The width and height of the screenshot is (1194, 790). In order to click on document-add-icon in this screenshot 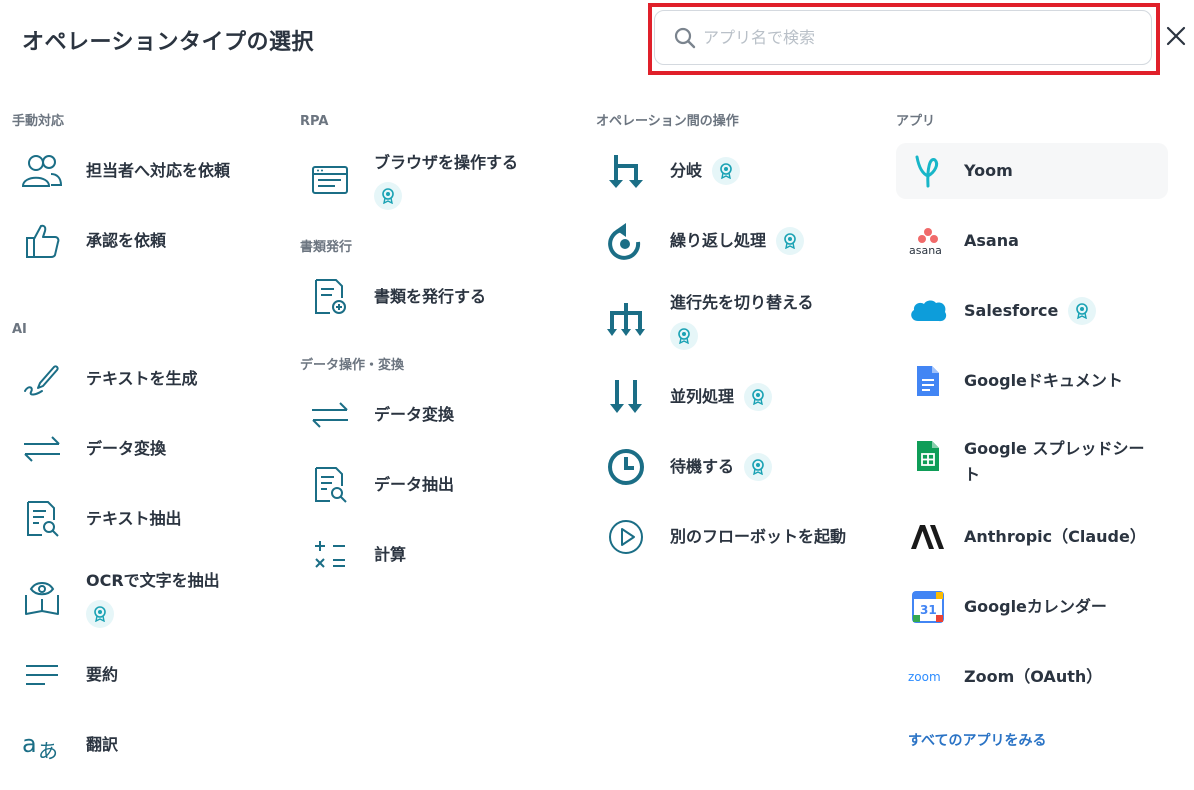, I will do `click(330, 297)`.